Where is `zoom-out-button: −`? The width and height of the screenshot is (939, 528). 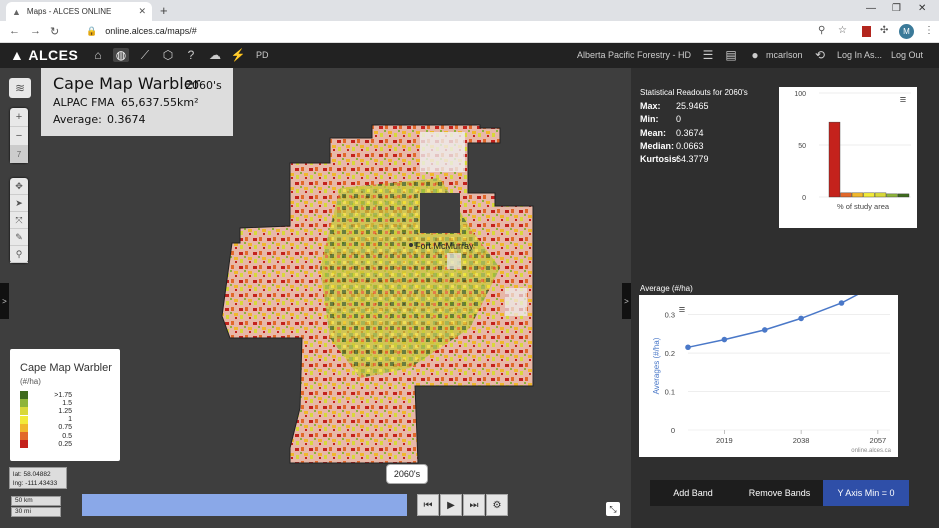 zoom-out-button: − is located at coordinates (19, 136).